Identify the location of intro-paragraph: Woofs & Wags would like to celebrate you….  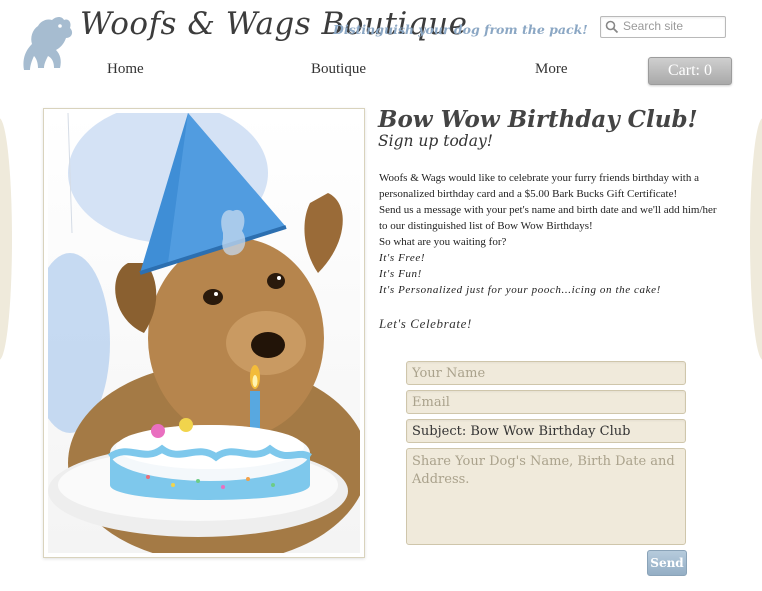
(539, 186).